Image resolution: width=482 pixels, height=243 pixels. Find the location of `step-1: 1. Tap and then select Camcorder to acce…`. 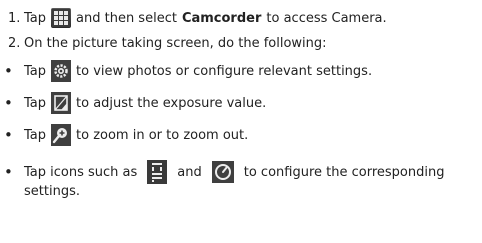

step-1: 1. Tap and then select Camcorder to acce… is located at coordinates (197, 18).